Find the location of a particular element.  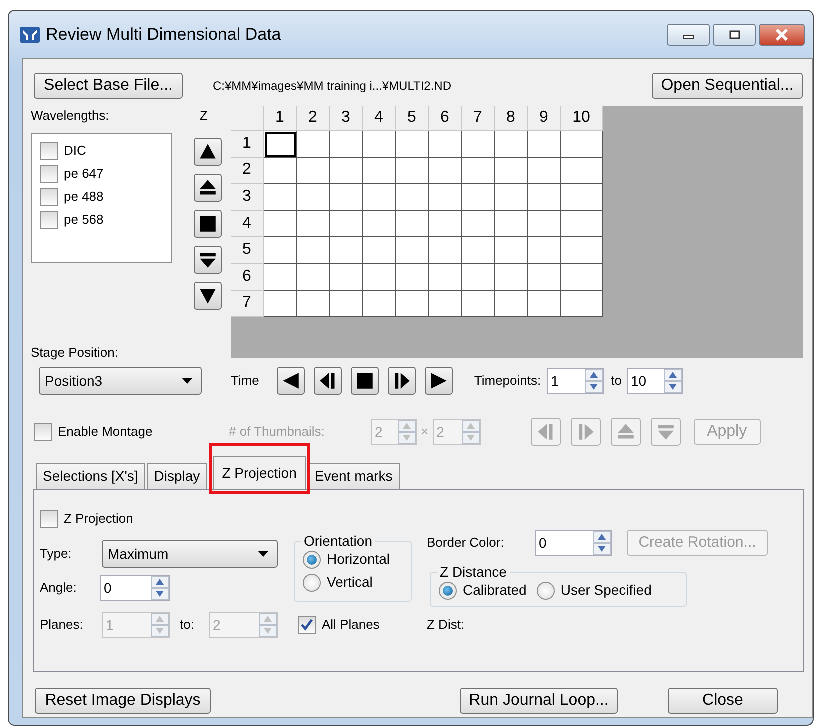

reset-button: Reset Image Displays is located at coordinates (123, 701).